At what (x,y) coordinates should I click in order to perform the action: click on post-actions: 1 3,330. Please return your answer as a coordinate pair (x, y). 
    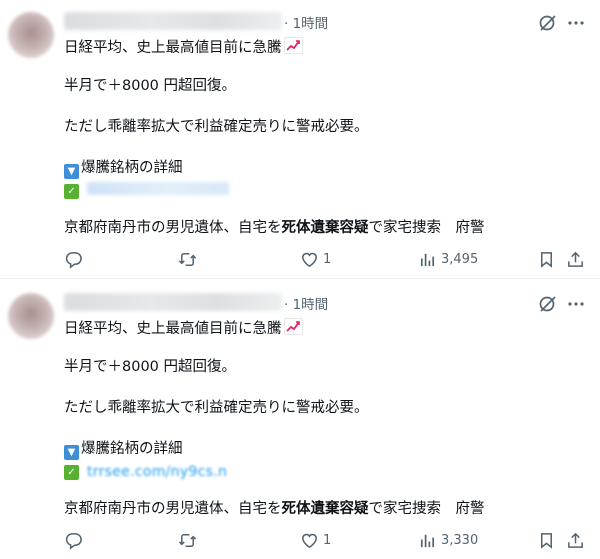
    Looking at the image, I should click on (300, 540).